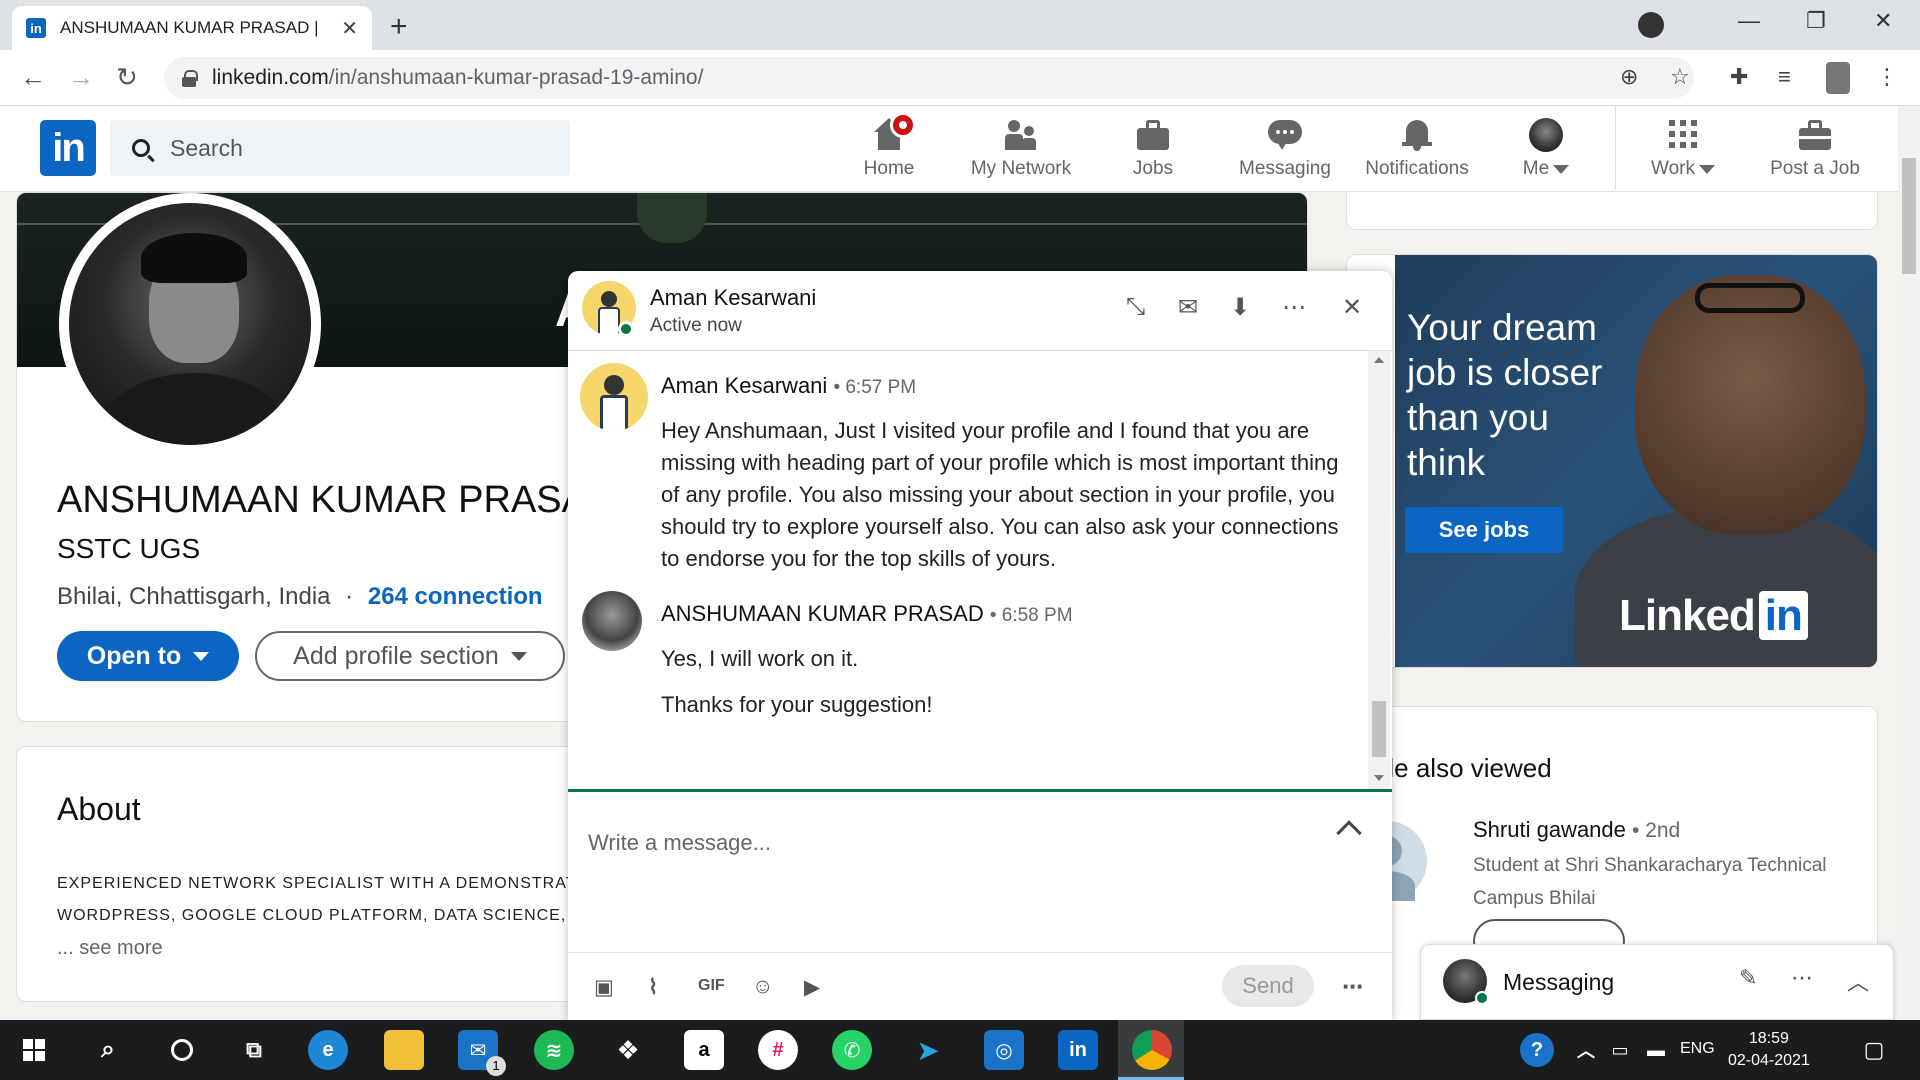 This screenshot has width=1920, height=1080. I want to click on slack-icon: #, so click(778, 1050).